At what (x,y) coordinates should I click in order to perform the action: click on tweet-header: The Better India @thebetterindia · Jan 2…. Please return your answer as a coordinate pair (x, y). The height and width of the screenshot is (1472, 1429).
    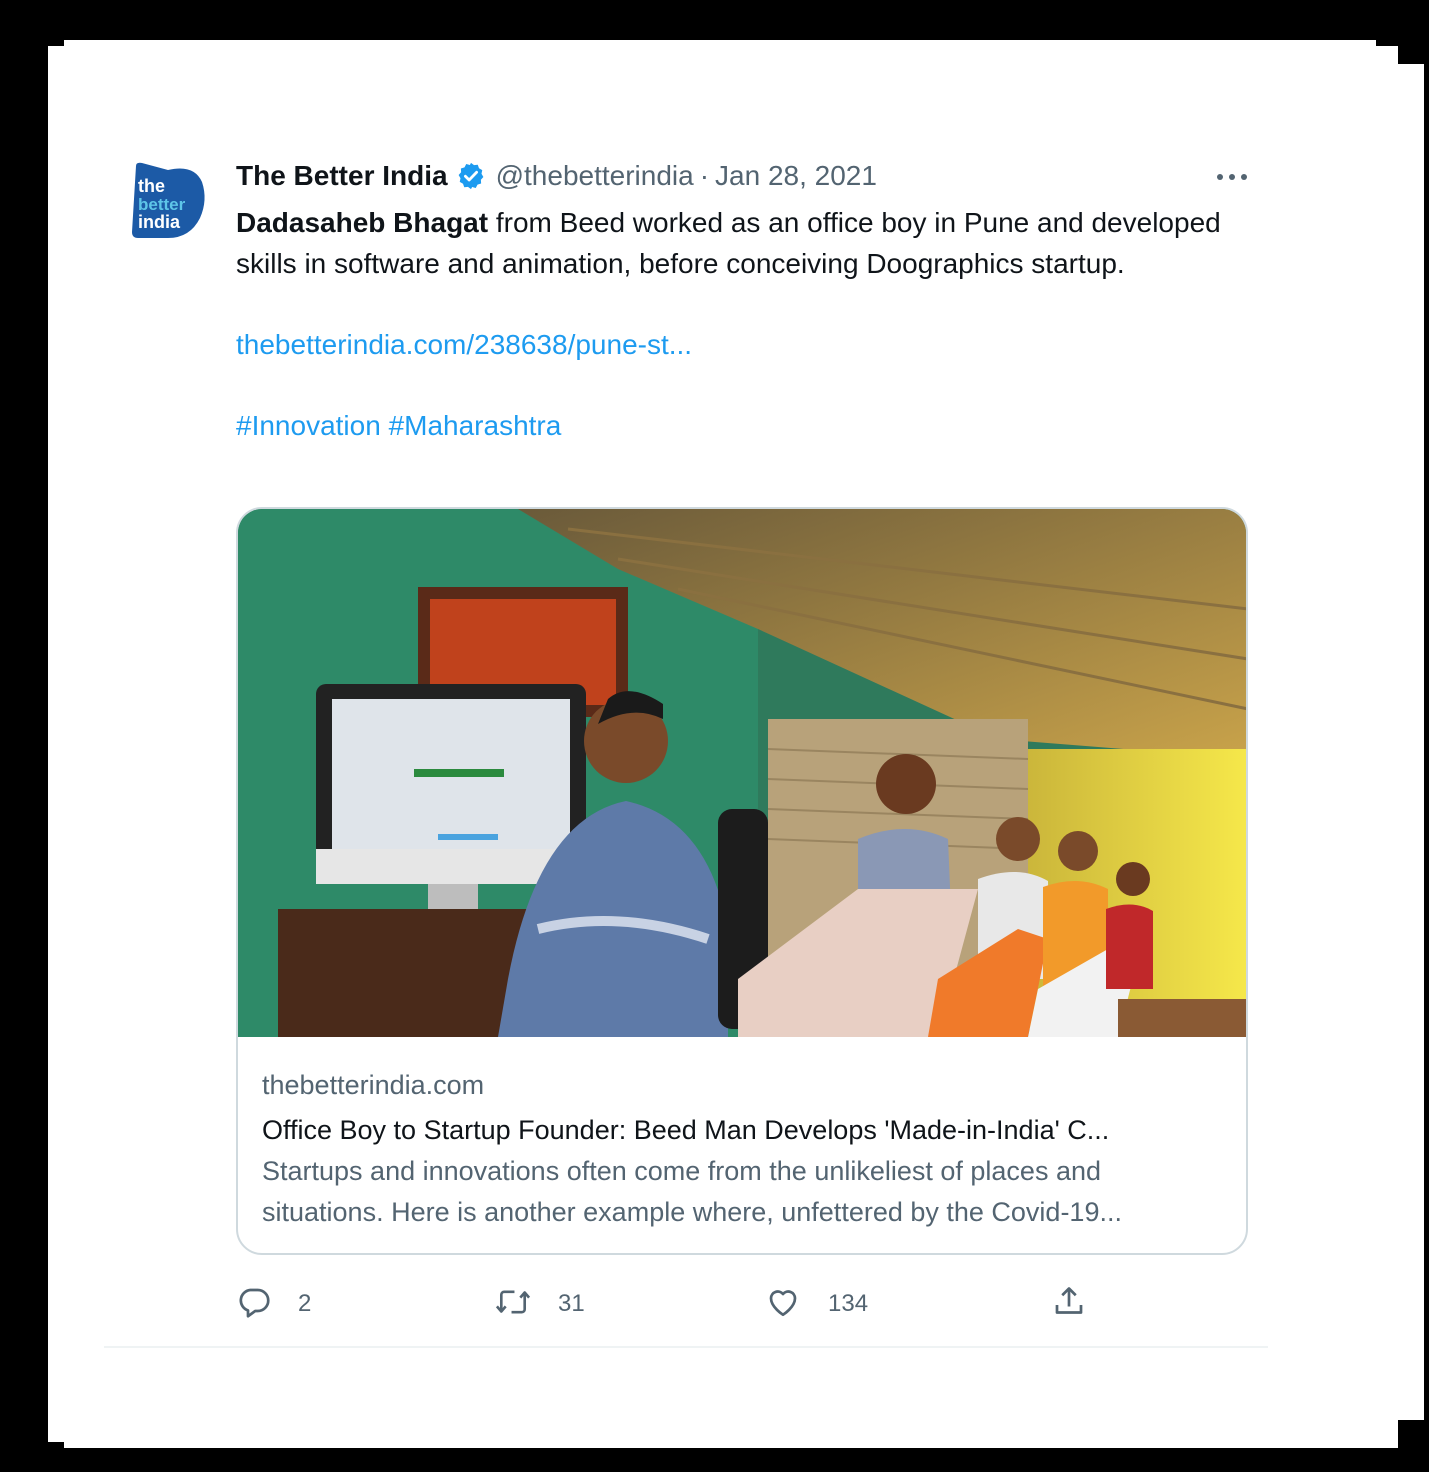
    Looking at the image, I should click on (556, 176).